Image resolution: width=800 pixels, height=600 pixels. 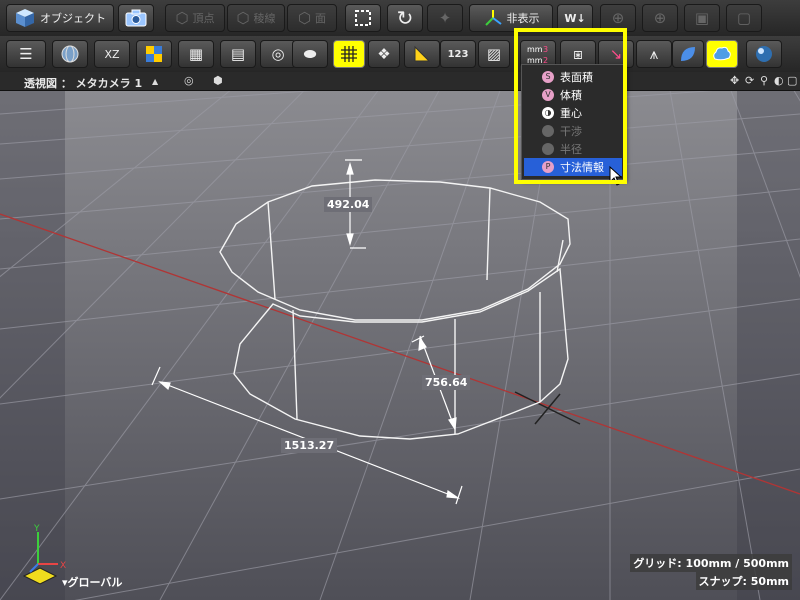 What do you see at coordinates (182, 17) in the screenshot?
I see `vertex-cube-icon: ⬡` at bounding box center [182, 17].